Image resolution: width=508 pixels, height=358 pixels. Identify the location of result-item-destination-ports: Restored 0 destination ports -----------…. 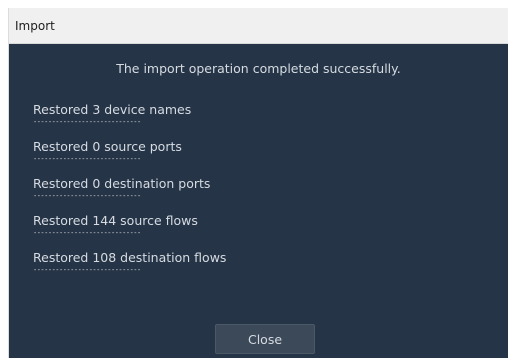
(129, 194).